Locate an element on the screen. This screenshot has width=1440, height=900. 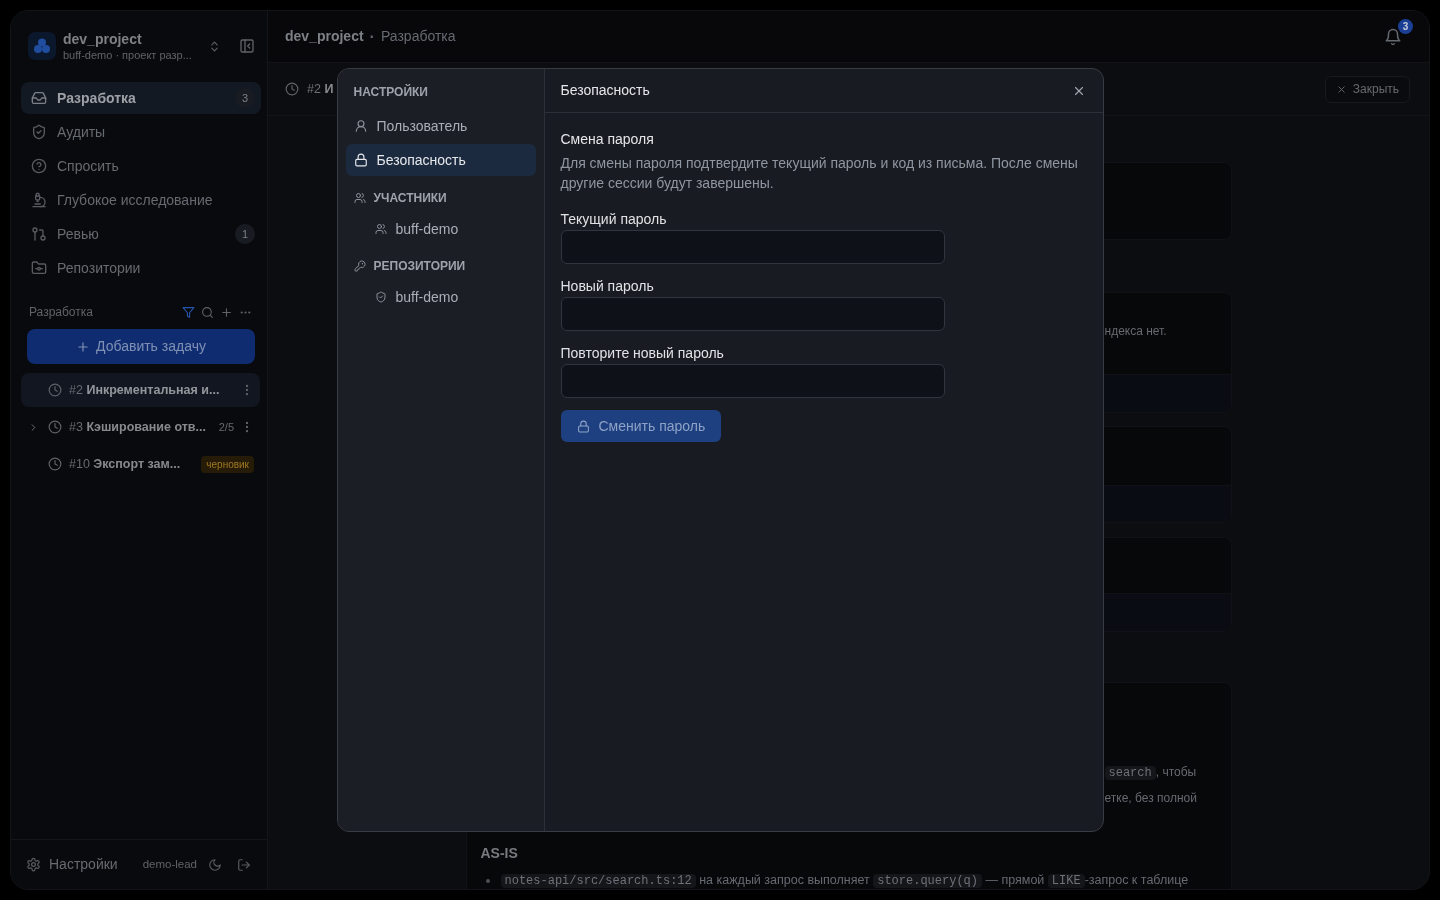
logo-icon is located at coordinates (42, 46).